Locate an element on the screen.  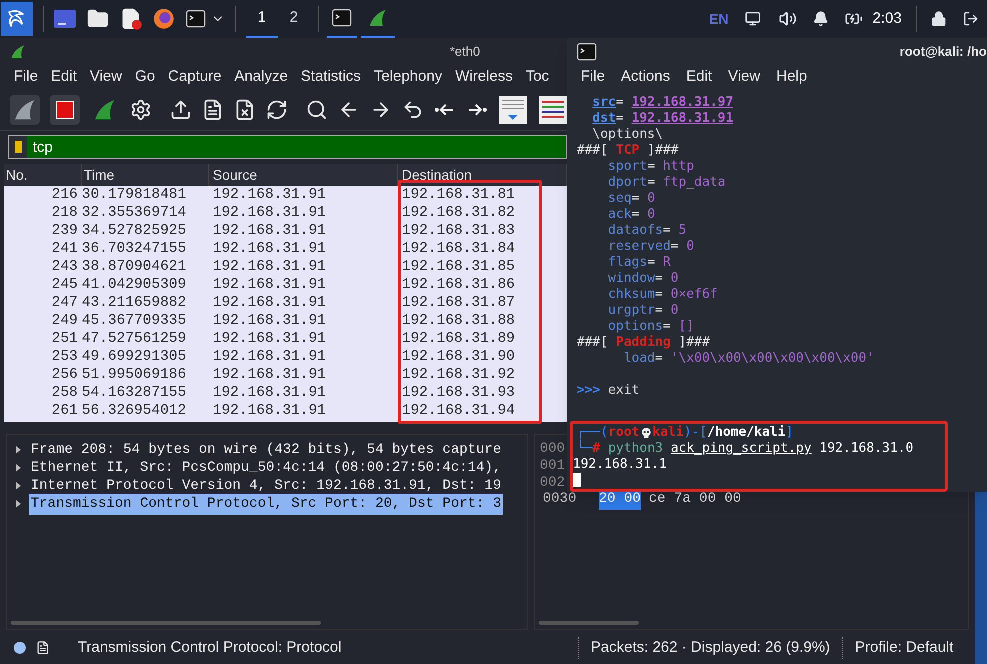
terminal-line: options= [] is located at coordinates (651, 327).